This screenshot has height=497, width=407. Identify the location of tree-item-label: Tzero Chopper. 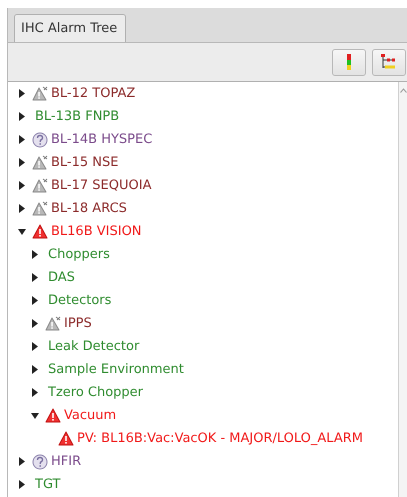
(96, 392).